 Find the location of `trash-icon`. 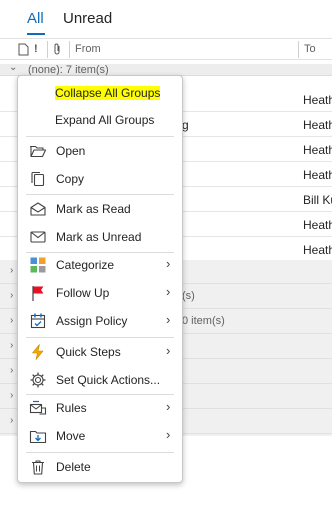

trash-icon is located at coordinates (38, 467).